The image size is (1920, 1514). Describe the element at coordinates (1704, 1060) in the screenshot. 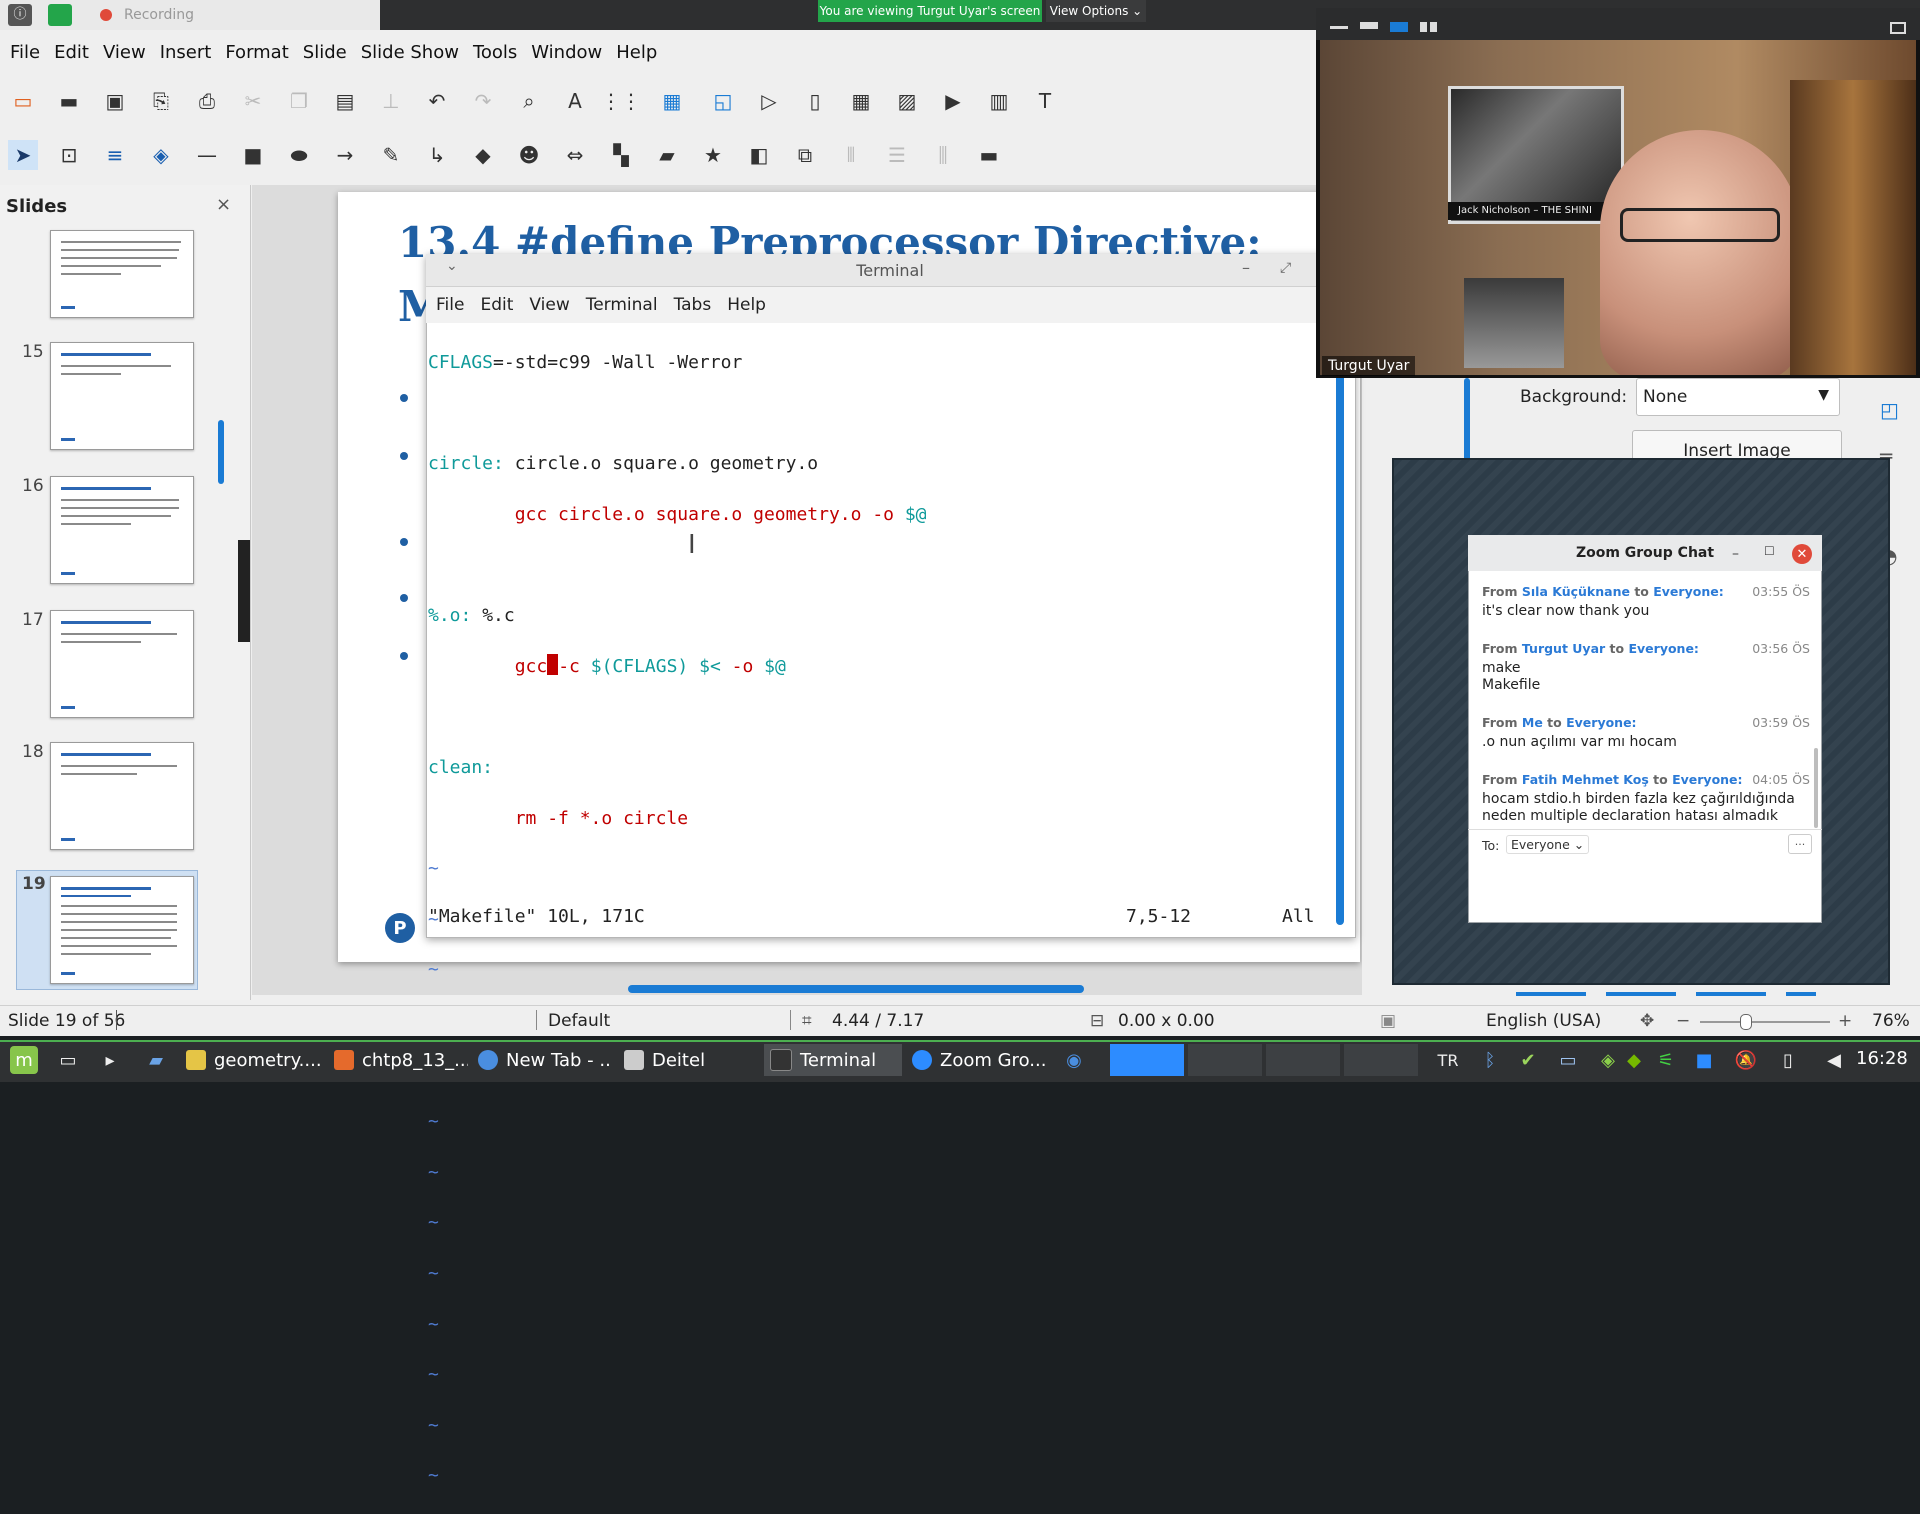

I see `zoom-tray-icon: ■` at that location.